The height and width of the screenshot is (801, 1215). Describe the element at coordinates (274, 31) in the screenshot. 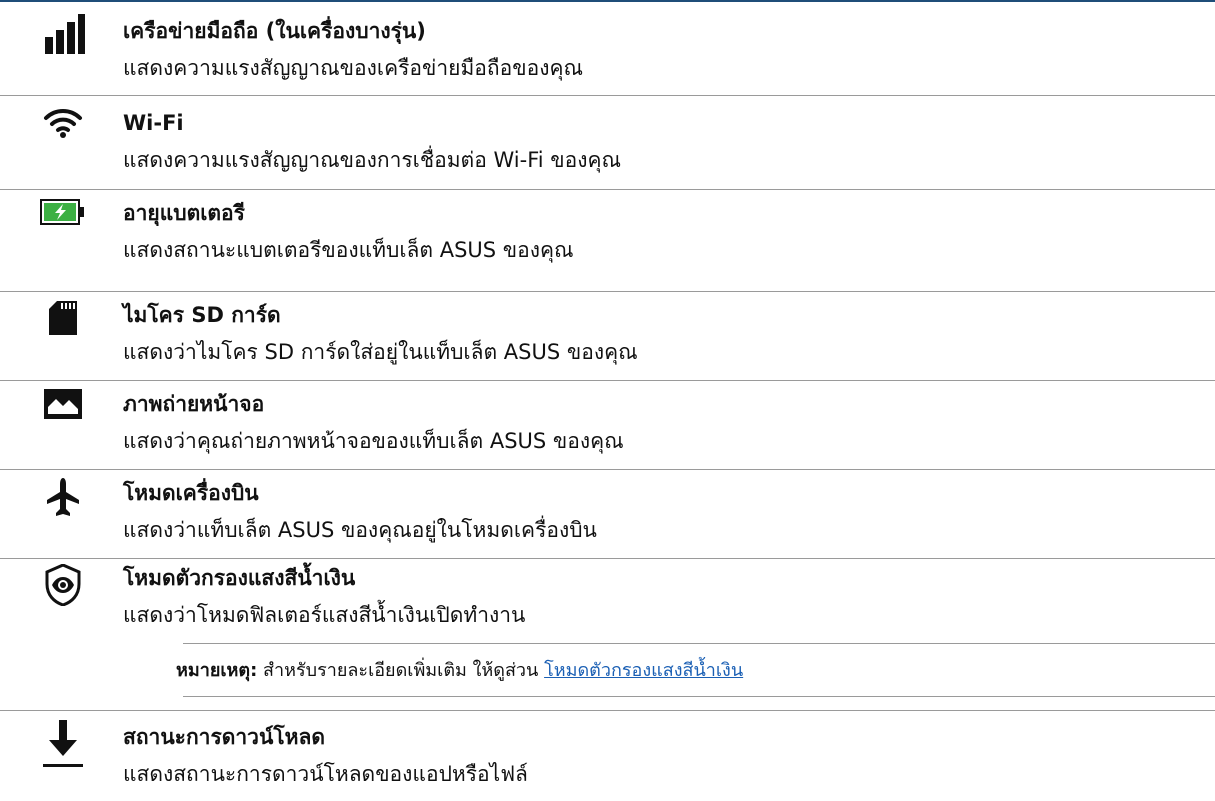

I see `item-title-mobile-network: เครือข่ายมือถือ (ในเครื่องบางรุ่น)` at that location.